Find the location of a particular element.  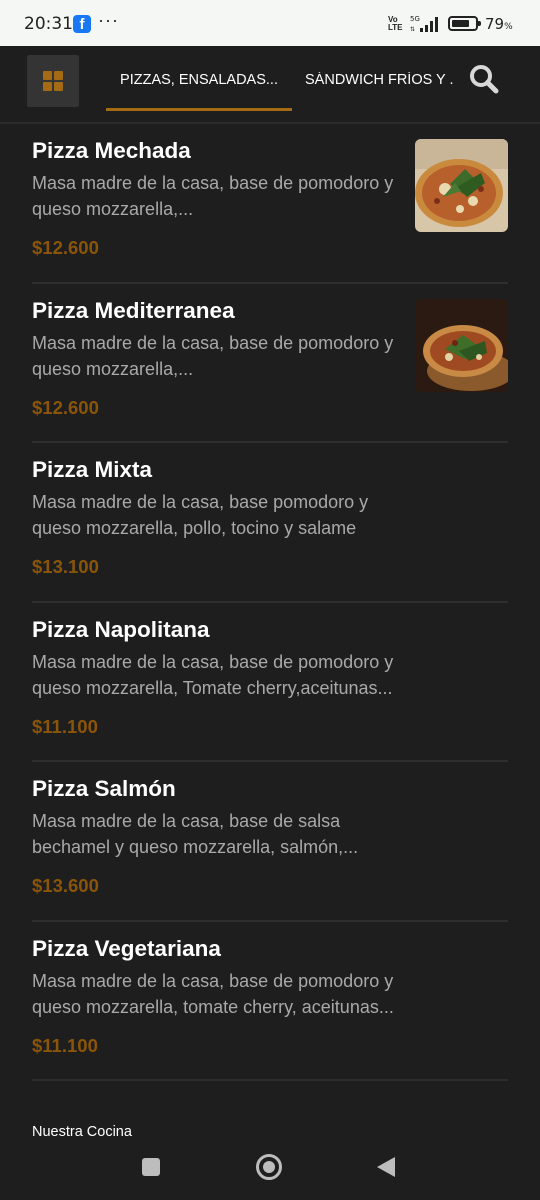

item-name: Pizza Mixta is located at coordinates (92, 469).